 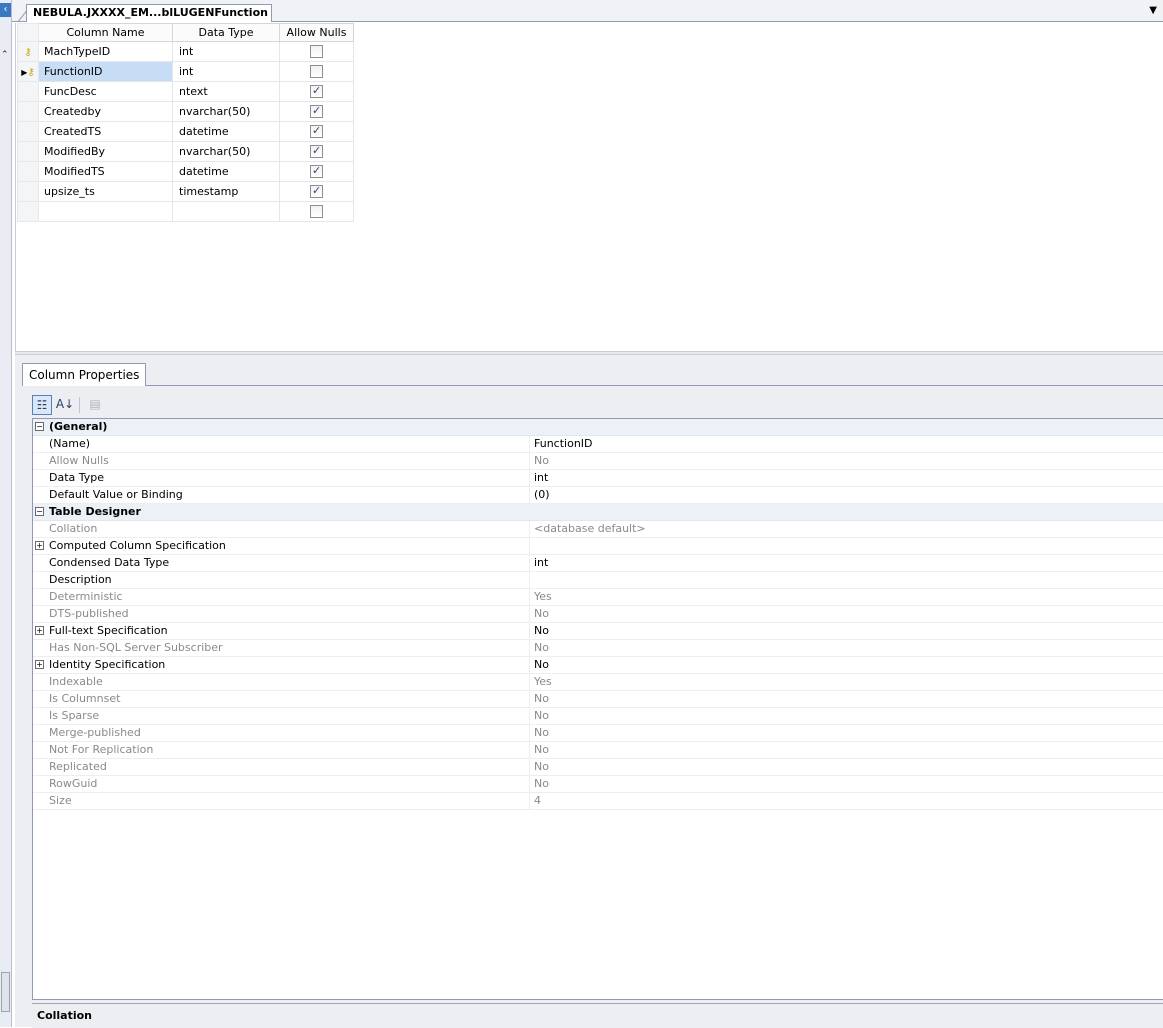 What do you see at coordinates (289, 767) in the screenshot?
I see `property-name: Replicated` at bounding box center [289, 767].